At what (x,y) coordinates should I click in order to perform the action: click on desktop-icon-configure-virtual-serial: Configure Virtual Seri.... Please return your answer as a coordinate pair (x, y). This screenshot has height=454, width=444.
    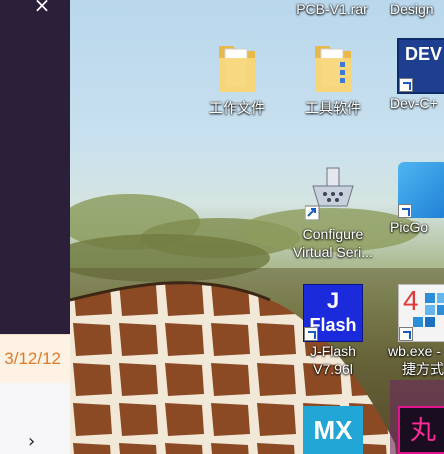
    Looking at the image, I should click on (333, 211).